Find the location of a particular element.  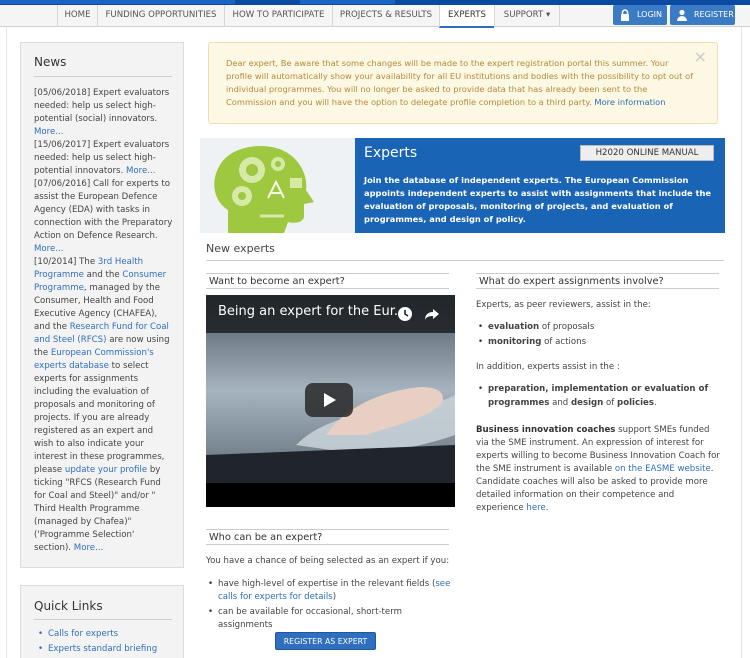

news-text: [10/2014] The is located at coordinates (66, 262).